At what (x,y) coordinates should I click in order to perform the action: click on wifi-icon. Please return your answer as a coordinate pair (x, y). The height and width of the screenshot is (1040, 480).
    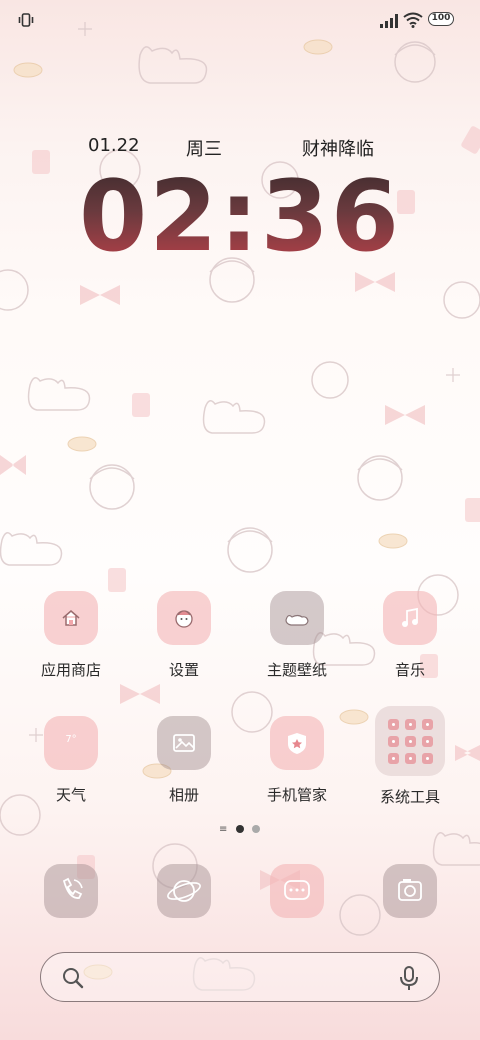
    Looking at the image, I should click on (413, 22).